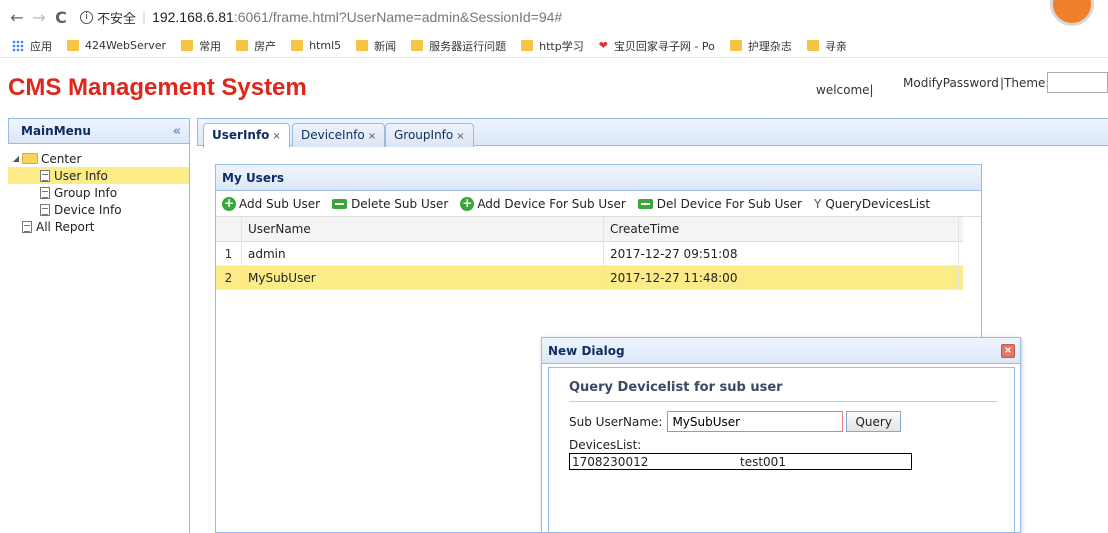  I want to click on security-indicator: i 不安全, so click(108, 17).